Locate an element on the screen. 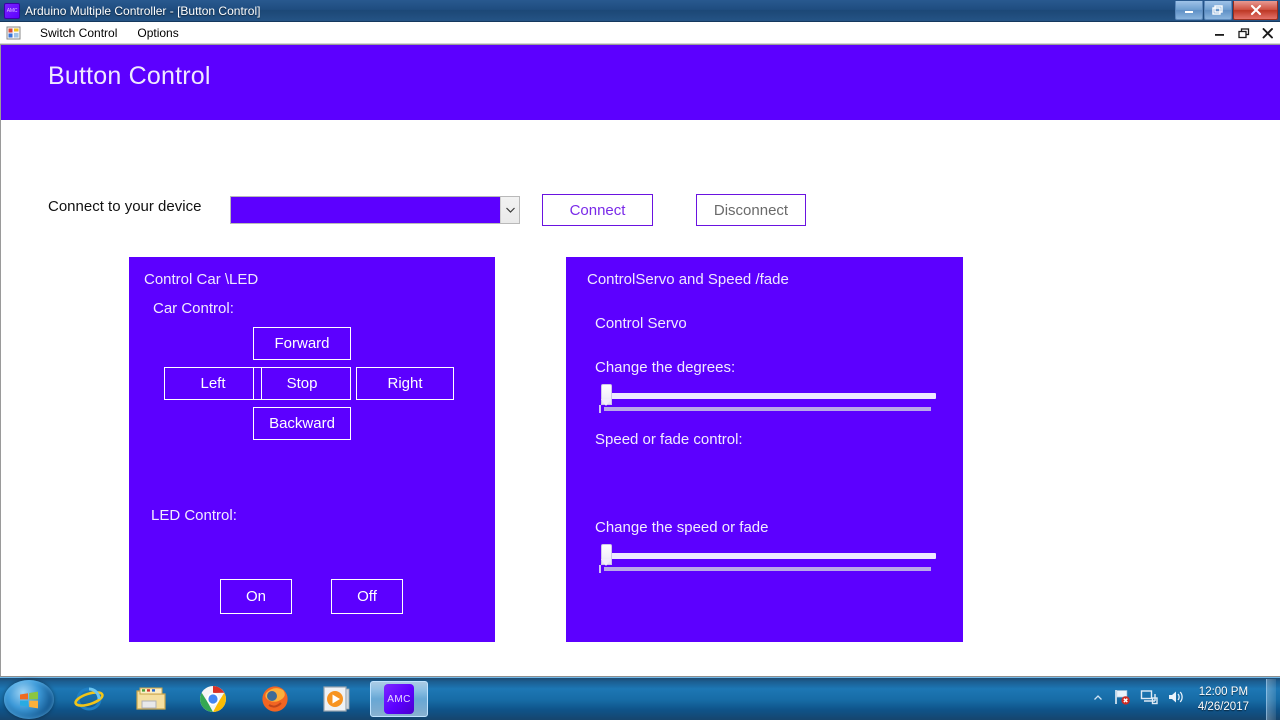  right-button: Right is located at coordinates (405, 383).